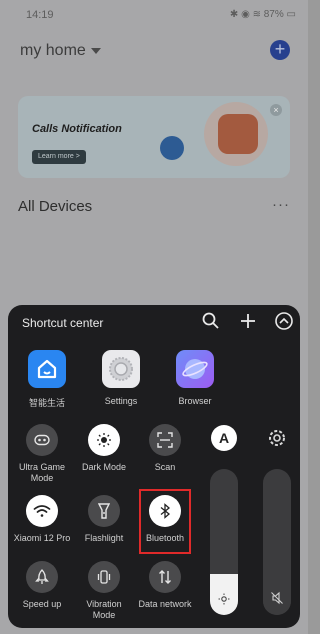  I want to click on sun-icon, so click(224, 599).